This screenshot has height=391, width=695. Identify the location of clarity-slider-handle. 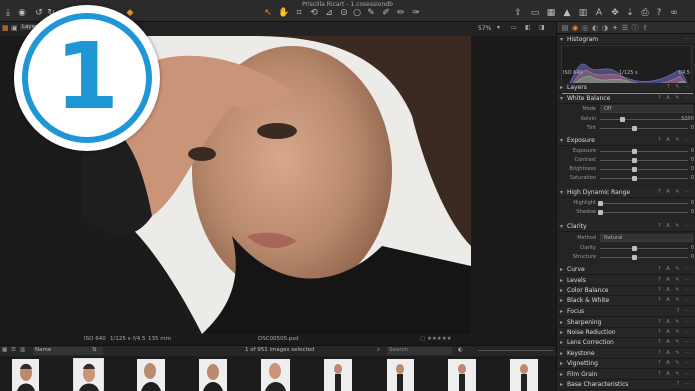
(634, 248).